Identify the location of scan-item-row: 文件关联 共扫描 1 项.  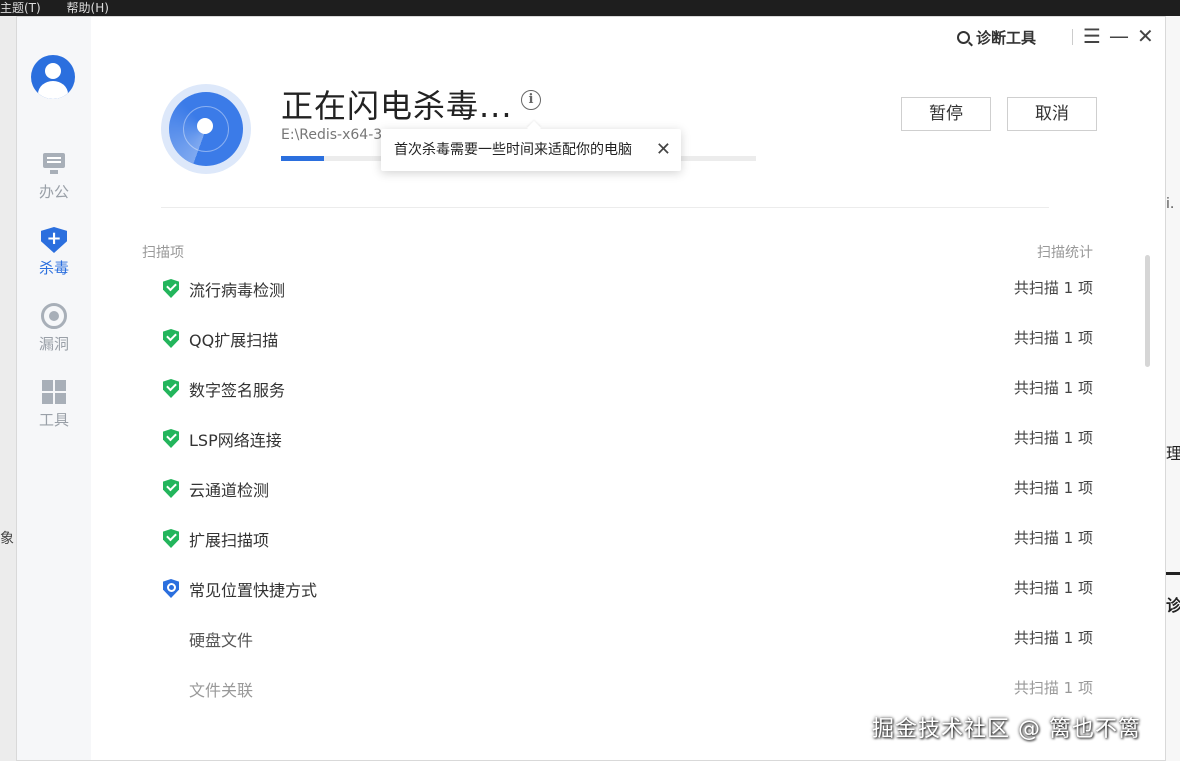
(628, 690).